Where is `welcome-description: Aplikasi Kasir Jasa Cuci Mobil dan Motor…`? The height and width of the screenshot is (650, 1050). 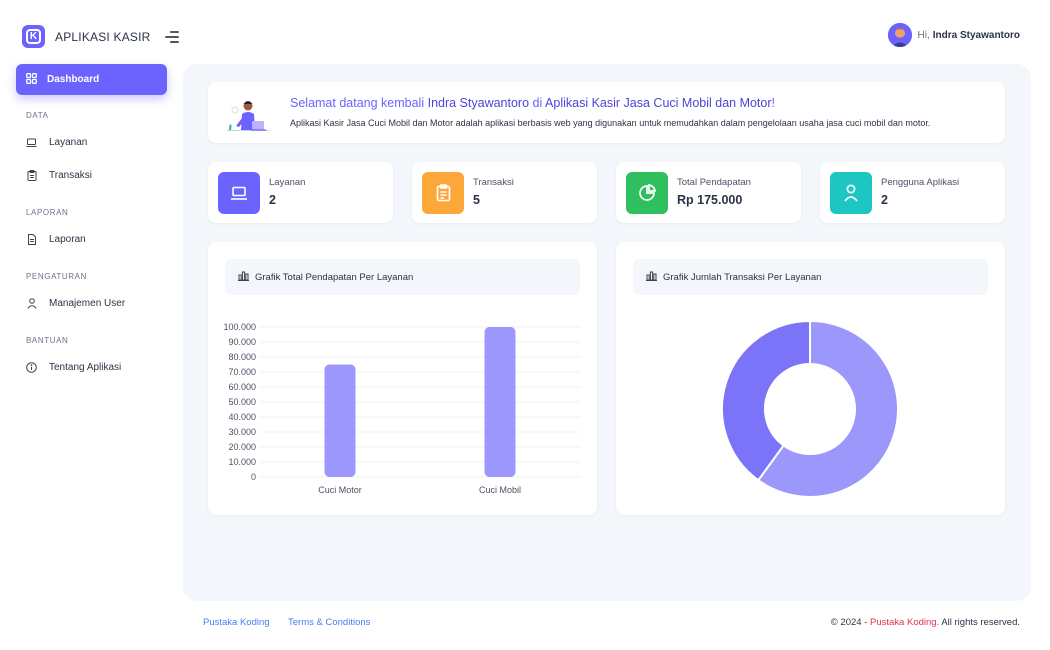
welcome-description: Aplikasi Kasir Jasa Cuci Mobil dan Motor… is located at coordinates (610, 123).